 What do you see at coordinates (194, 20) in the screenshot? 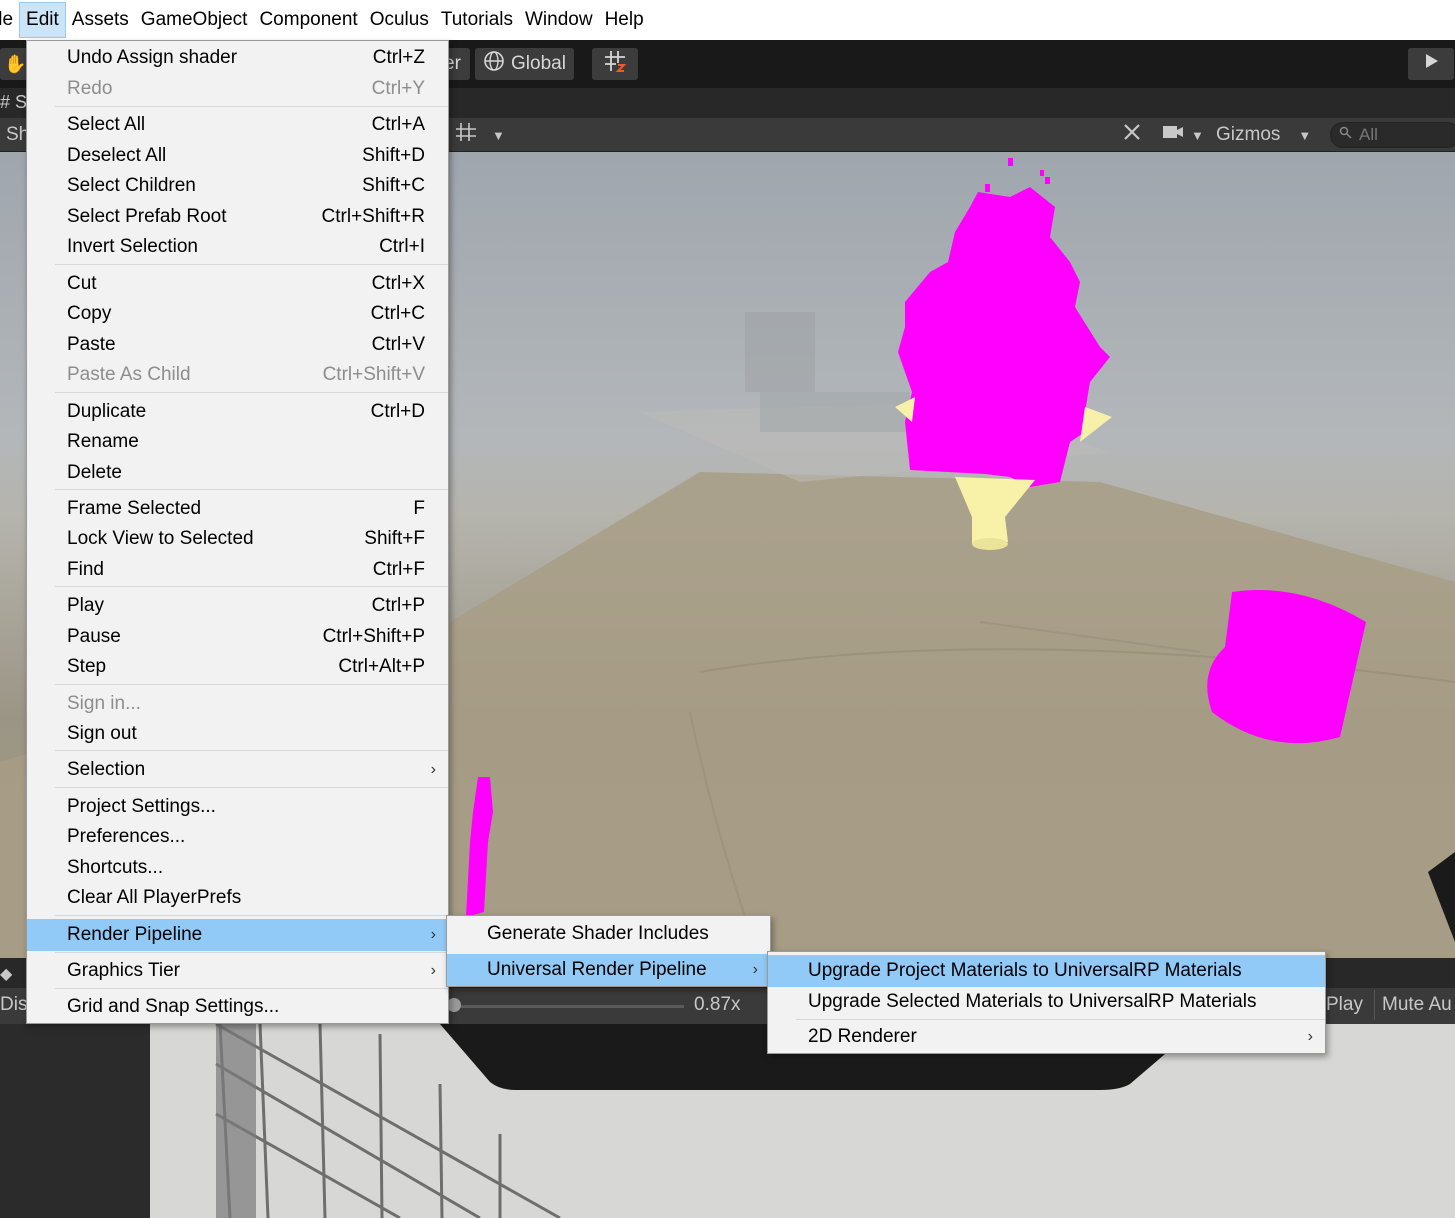
I see `menu-gameobject: GameObject` at bounding box center [194, 20].